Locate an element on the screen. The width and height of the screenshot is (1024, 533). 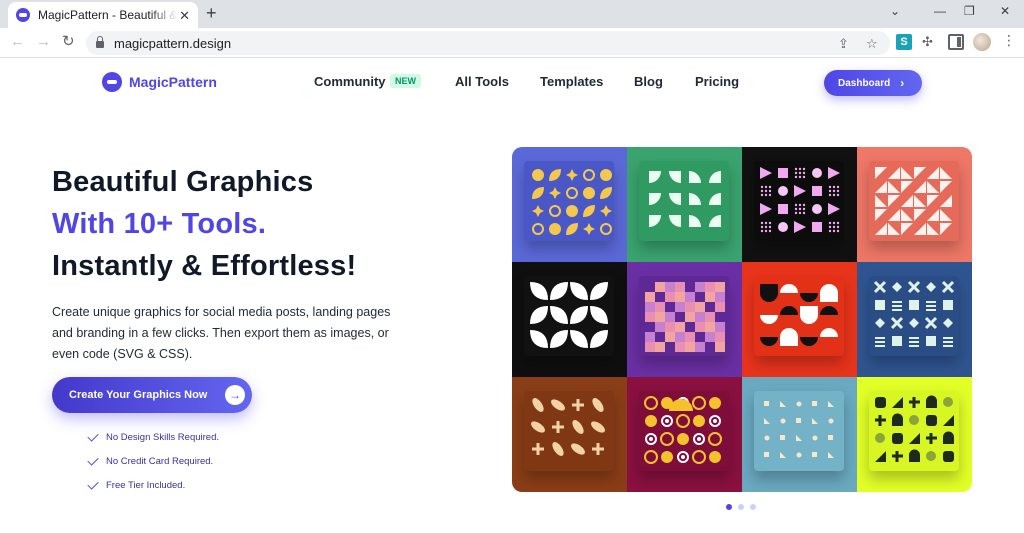
arrow-right-icon: → is located at coordinates (235, 395).